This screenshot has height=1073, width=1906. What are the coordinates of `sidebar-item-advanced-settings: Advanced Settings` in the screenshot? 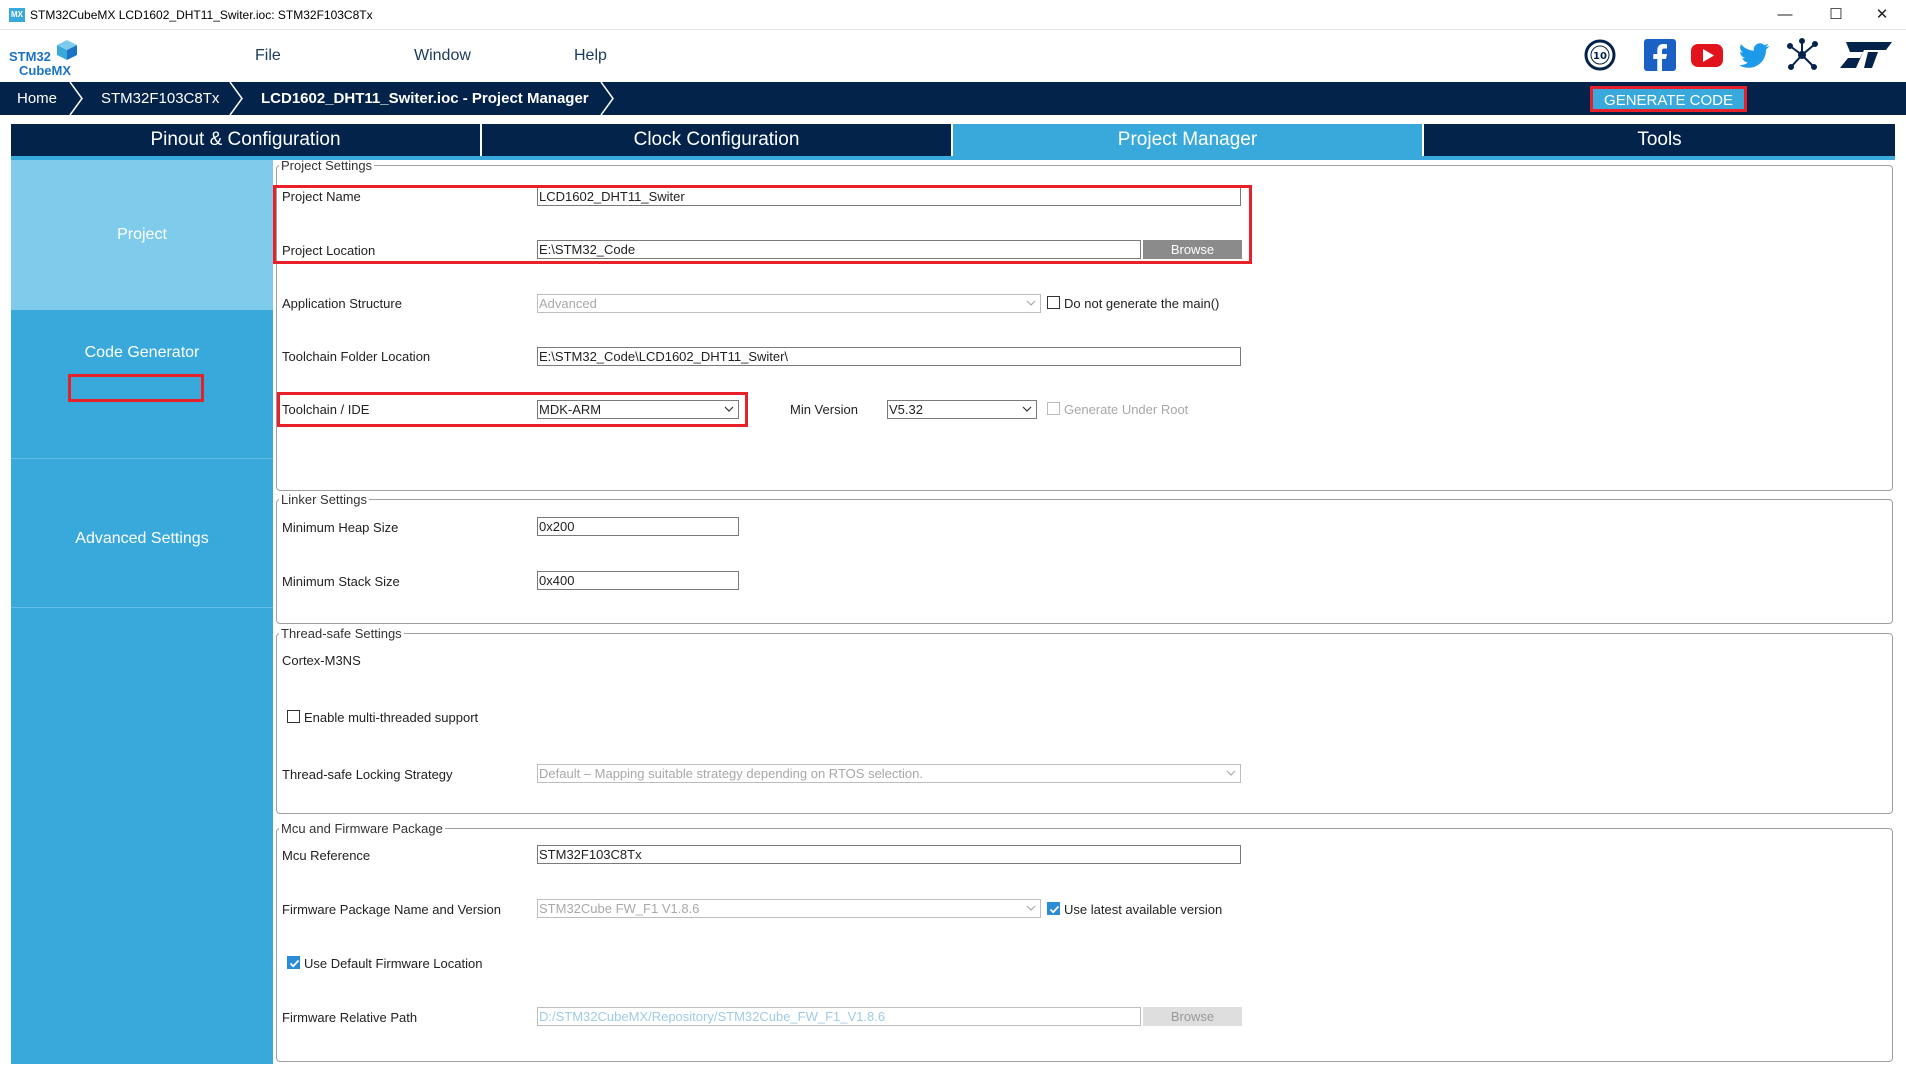 It's located at (142, 533).